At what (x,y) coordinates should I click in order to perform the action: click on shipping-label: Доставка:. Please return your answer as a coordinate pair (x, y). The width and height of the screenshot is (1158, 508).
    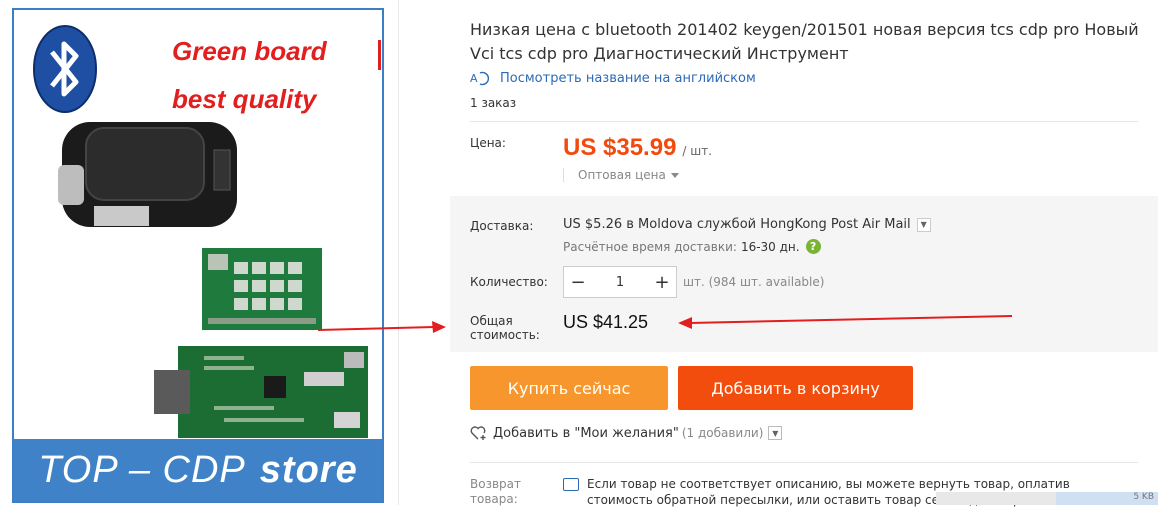
    Looking at the image, I should click on (502, 226).